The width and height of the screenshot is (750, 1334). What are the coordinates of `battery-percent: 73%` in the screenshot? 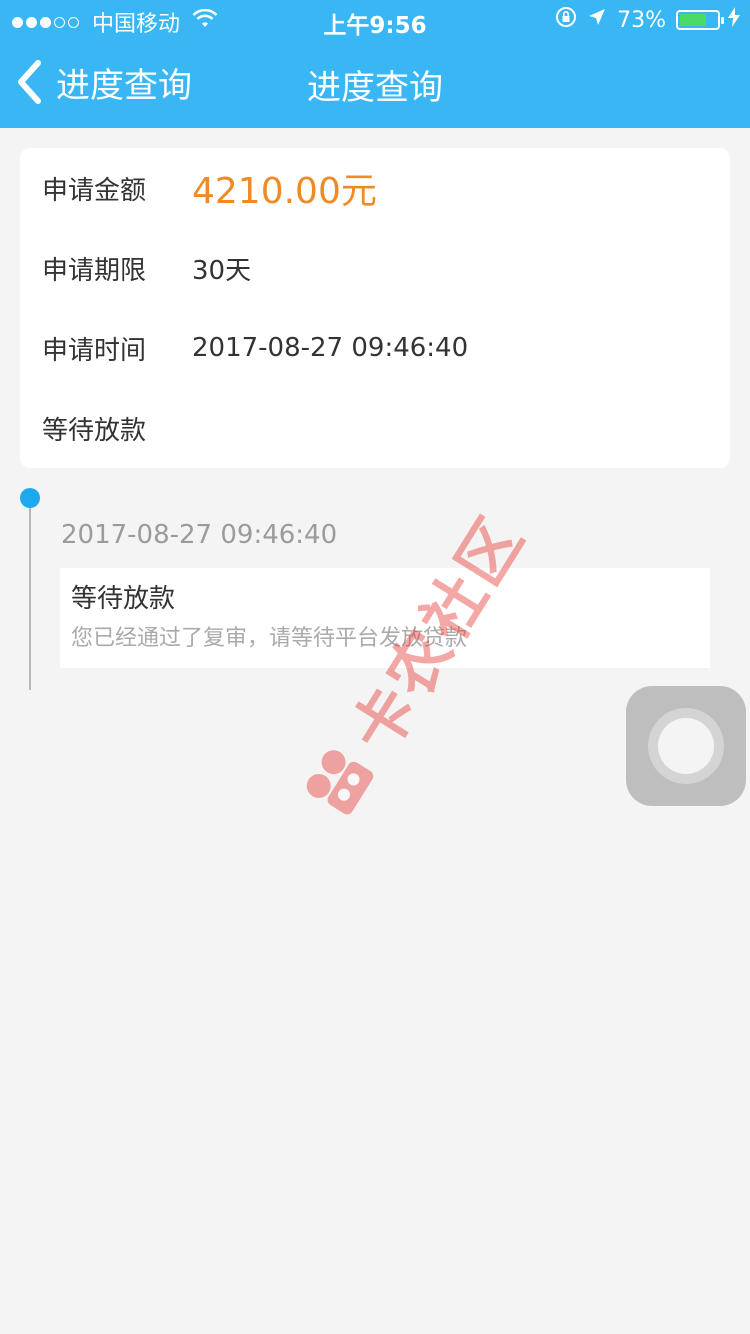 It's located at (641, 20).